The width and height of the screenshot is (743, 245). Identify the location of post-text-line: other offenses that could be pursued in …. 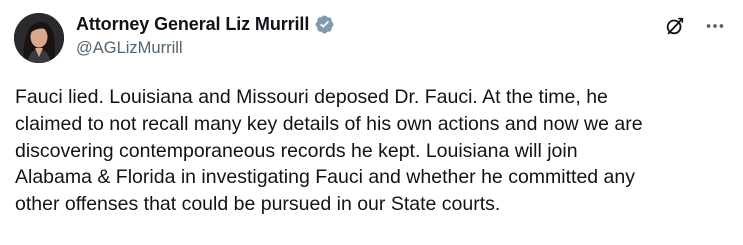
(258, 204).